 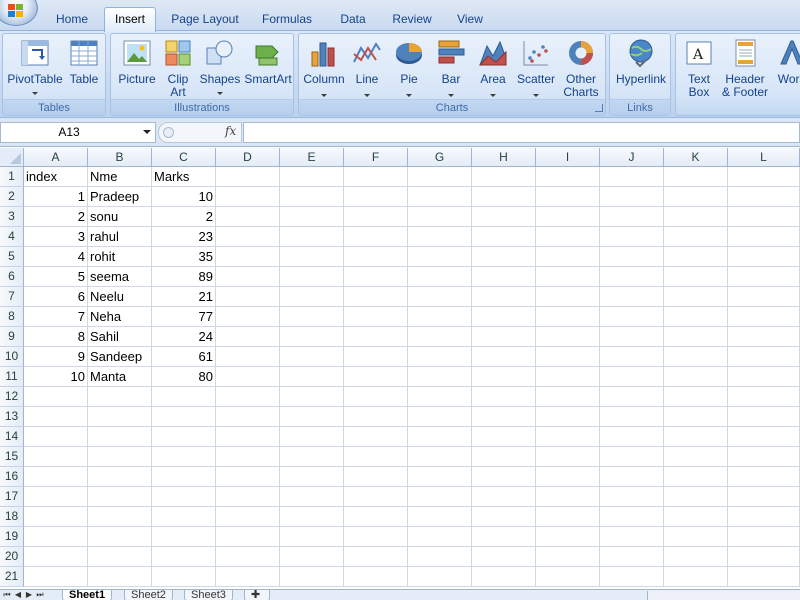 I want to click on cell-F8, so click(x=376, y=317).